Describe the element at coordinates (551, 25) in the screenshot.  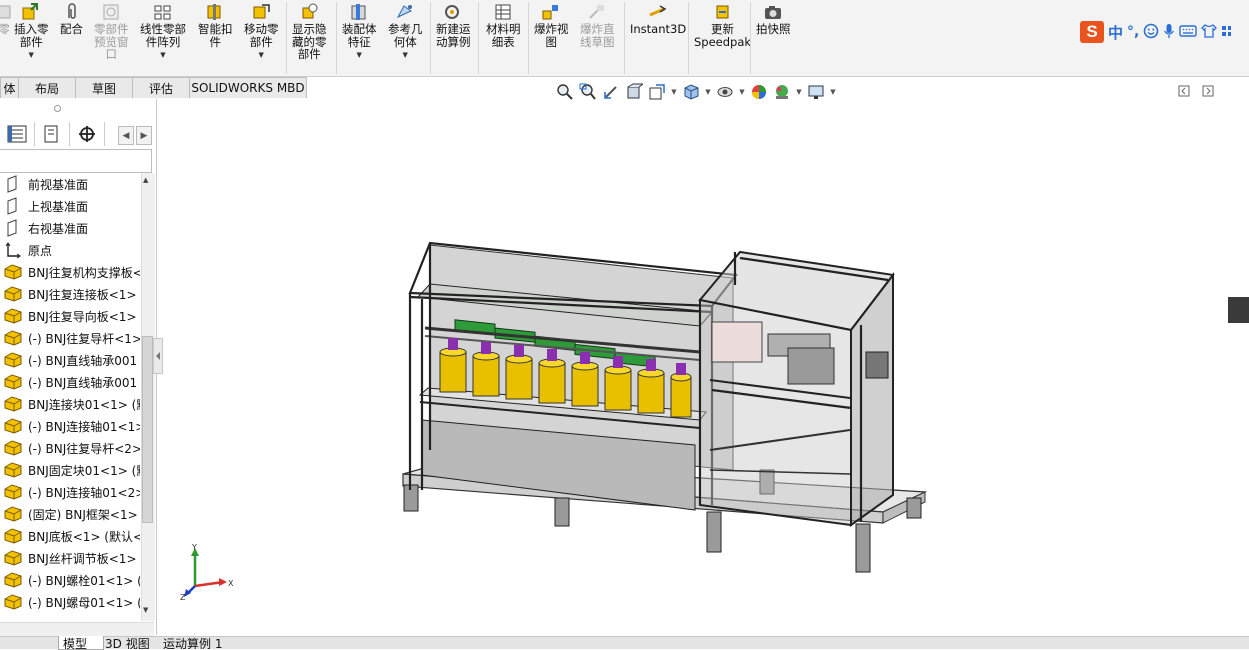
I see `exploded-view-button: 爆炸视 图` at that location.